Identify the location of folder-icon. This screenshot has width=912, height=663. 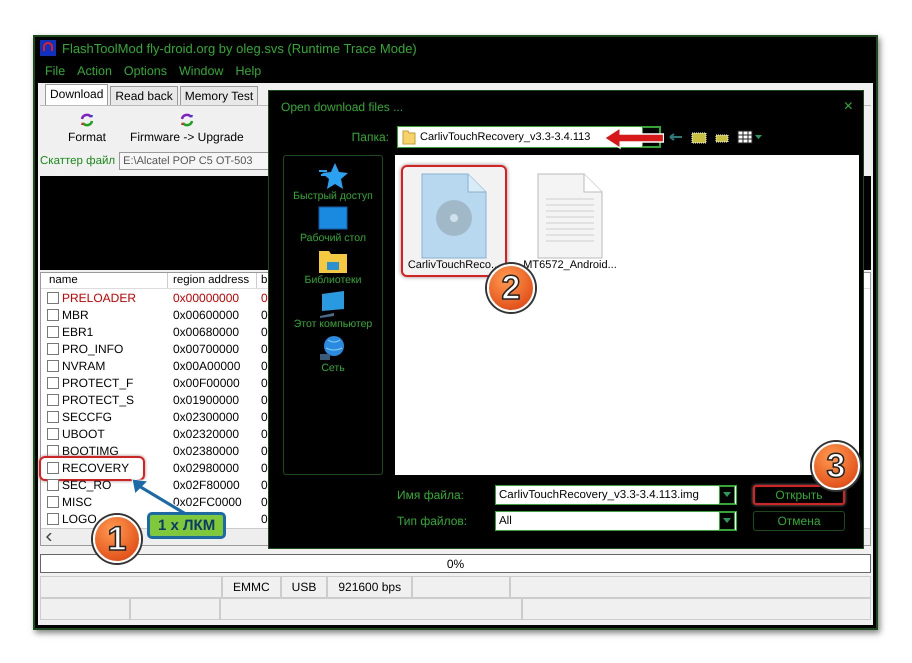
(409, 137).